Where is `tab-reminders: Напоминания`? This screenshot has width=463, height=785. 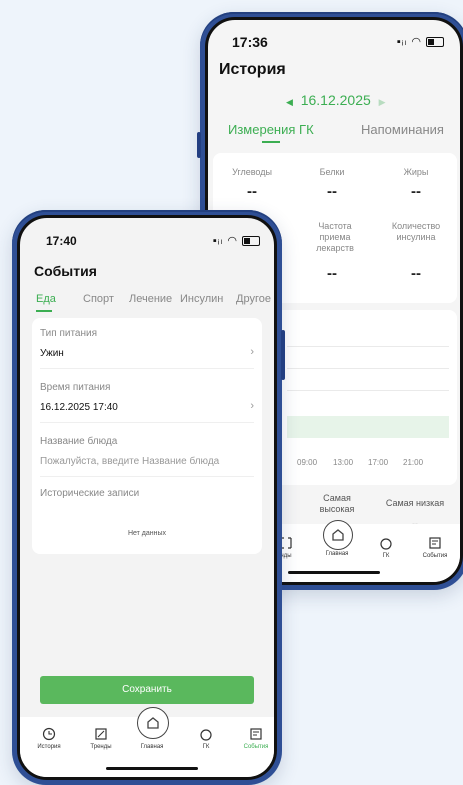
tab-reminders: Напоминания is located at coordinates (402, 129).